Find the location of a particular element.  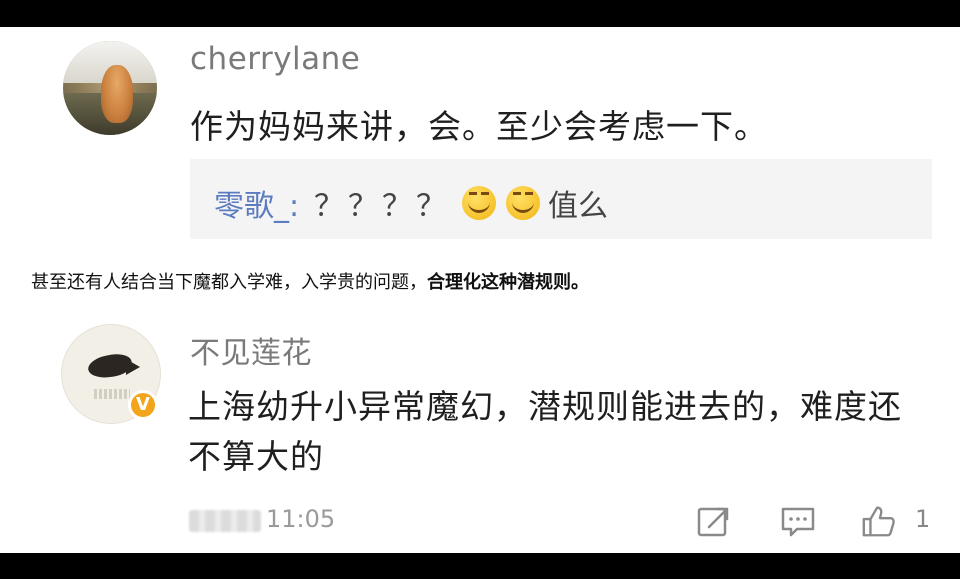

caption-bold: 合理化这种潜规则。 is located at coordinates (508, 282).